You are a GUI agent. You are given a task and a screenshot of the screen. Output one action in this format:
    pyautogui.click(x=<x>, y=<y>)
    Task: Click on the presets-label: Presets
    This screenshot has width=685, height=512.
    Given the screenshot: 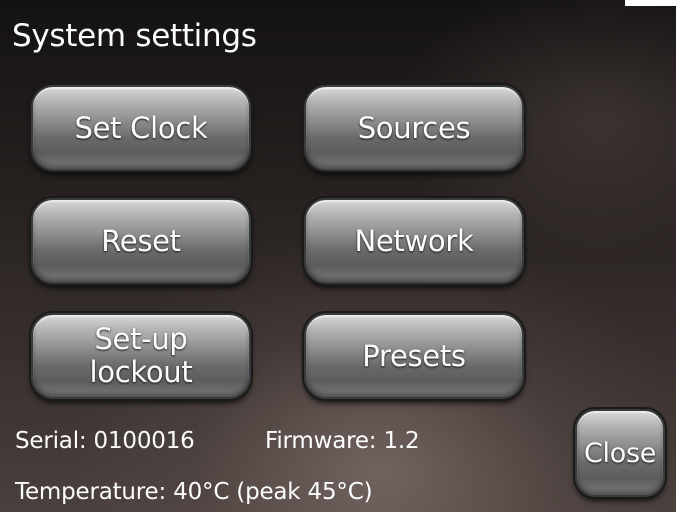 What is the action you would take?
    pyautogui.click(x=414, y=355)
    